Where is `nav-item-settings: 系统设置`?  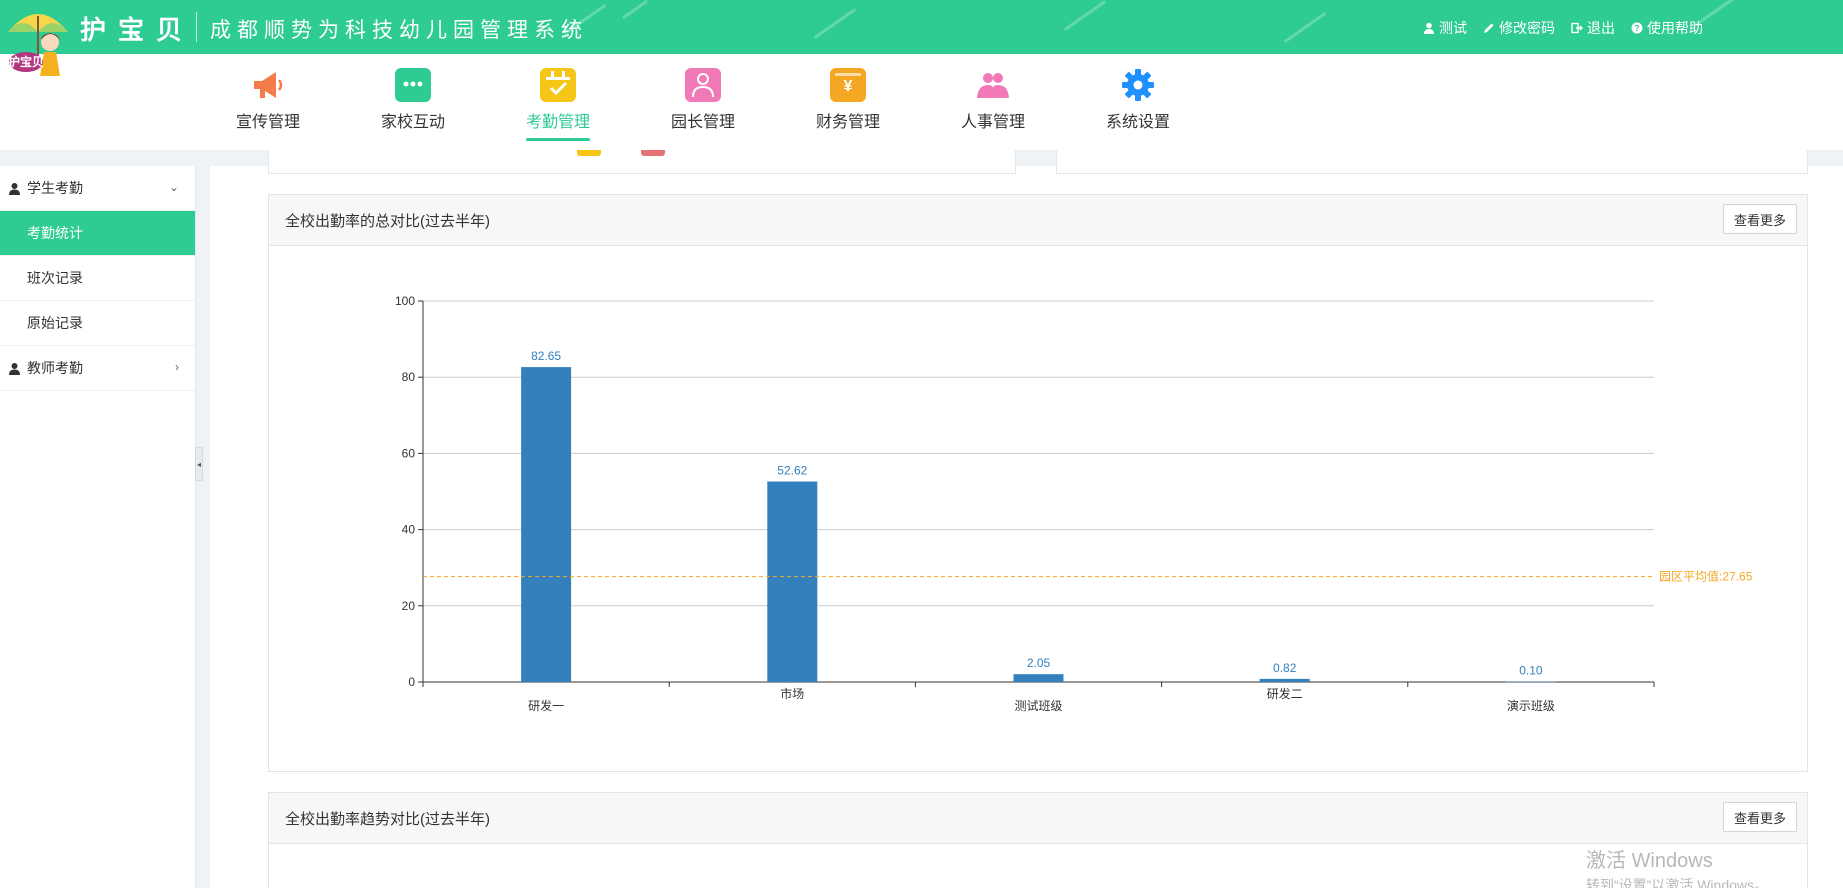 nav-item-settings: 系统设置 is located at coordinates (1138, 100).